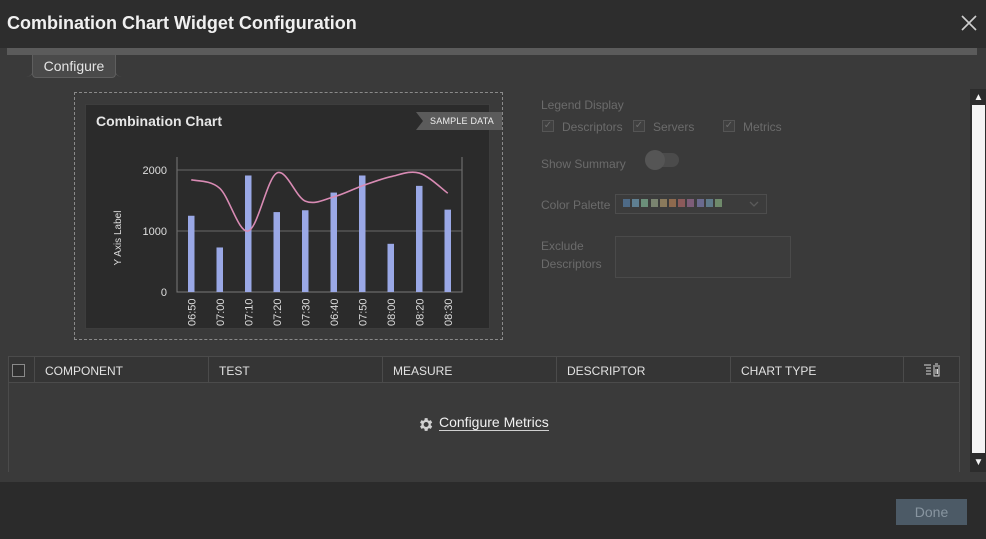 This screenshot has width=986, height=539. Describe the element at coordinates (817, 369) in the screenshot. I see `column-header-chart-type: CHART TYPE` at that location.